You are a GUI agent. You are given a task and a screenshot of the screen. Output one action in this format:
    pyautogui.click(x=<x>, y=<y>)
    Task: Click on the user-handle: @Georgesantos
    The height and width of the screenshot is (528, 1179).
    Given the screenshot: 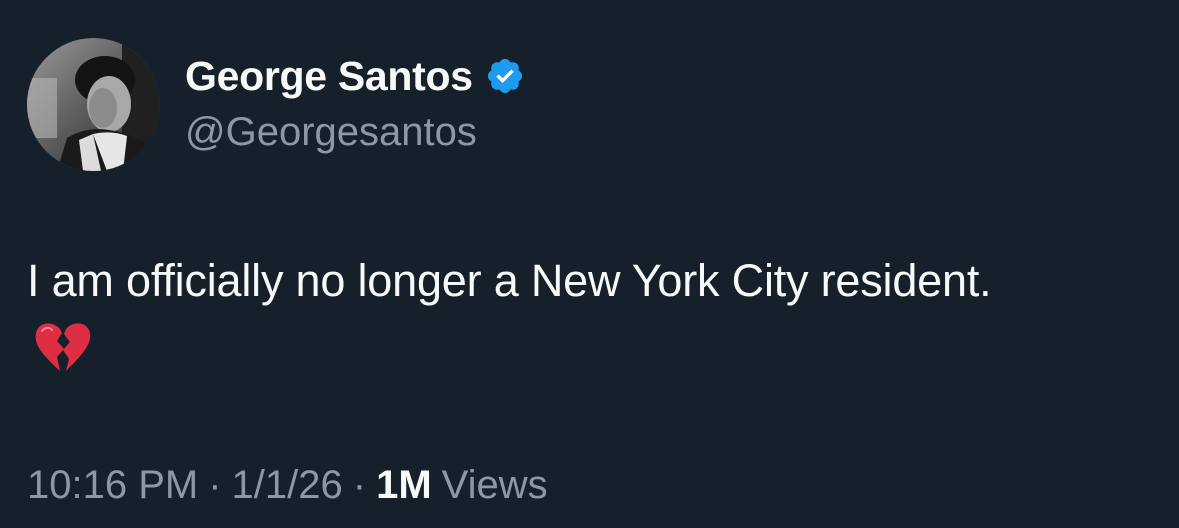 What is the action you would take?
    pyautogui.click(x=331, y=132)
    